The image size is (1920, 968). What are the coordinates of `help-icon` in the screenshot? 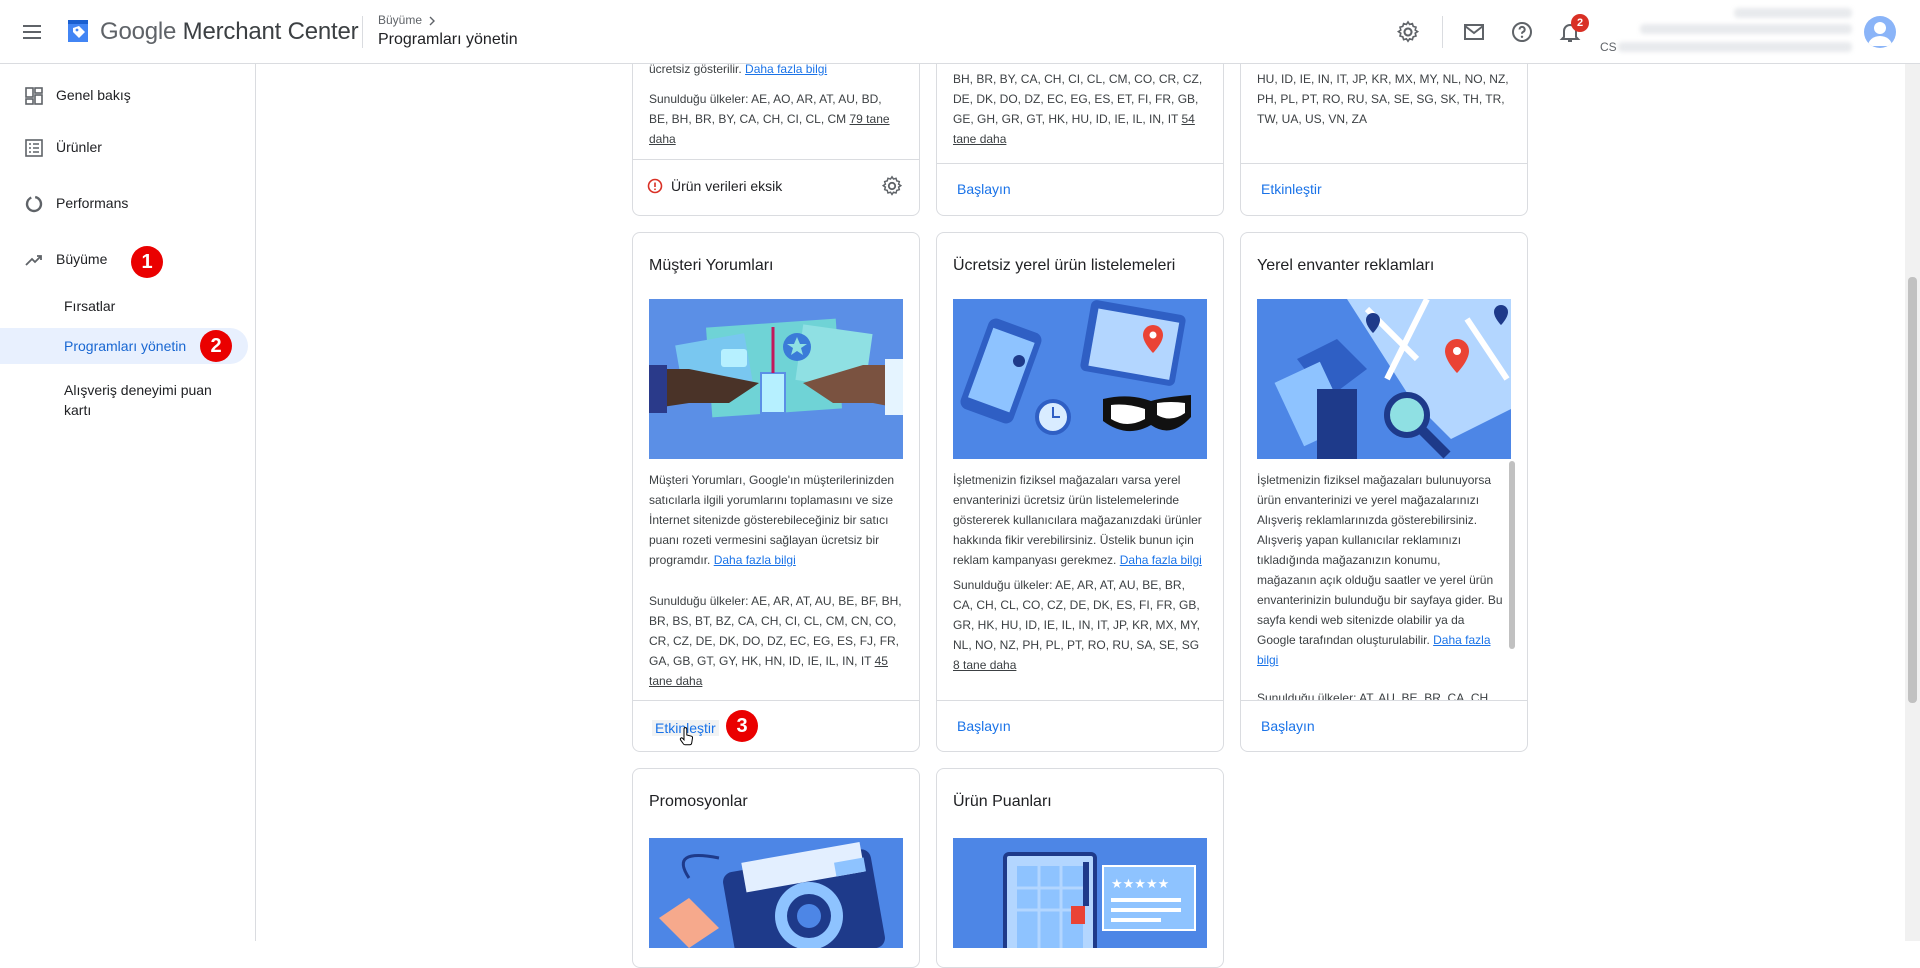 It's located at (1522, 32).